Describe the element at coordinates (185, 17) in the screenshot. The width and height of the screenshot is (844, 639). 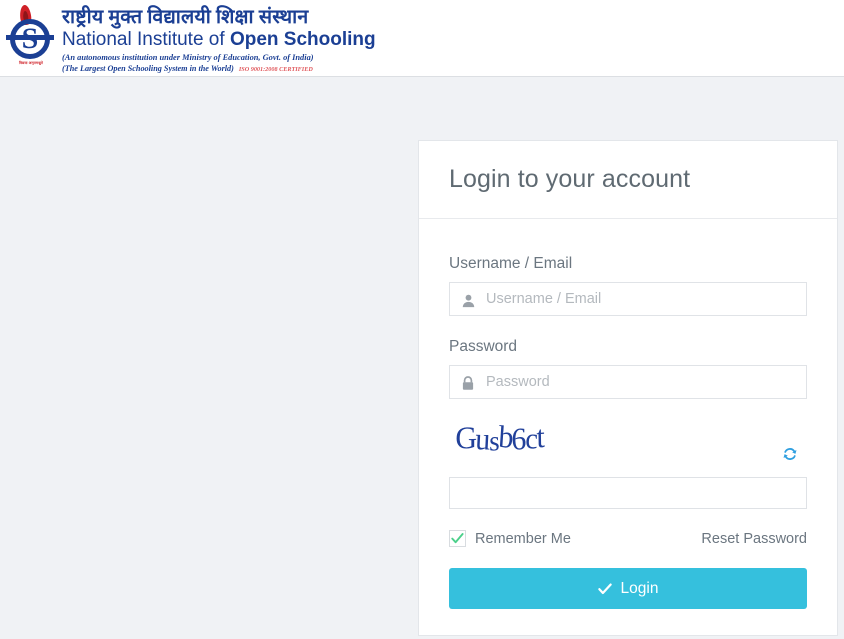
I see `brand-hindi-title: राष्ट्रीय मुक्त विद्यालयी शिक्षा संस्थान` at that location.